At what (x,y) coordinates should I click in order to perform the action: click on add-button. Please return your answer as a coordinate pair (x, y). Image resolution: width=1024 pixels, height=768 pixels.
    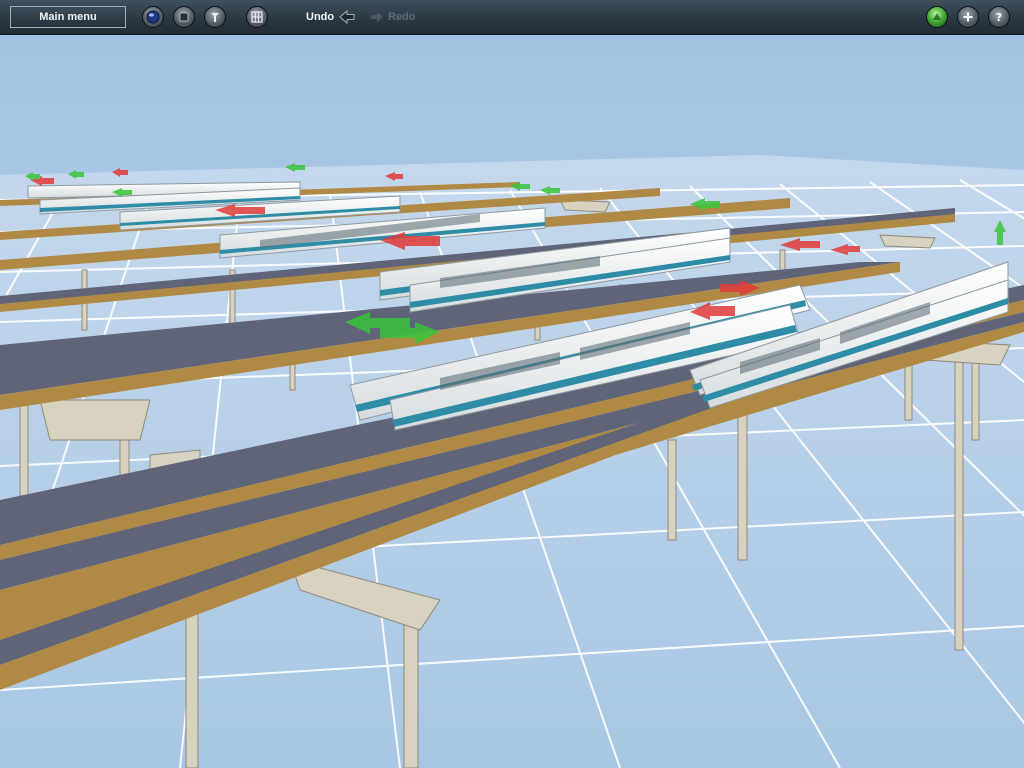
    Looking at the image, I should click on (968, 17).